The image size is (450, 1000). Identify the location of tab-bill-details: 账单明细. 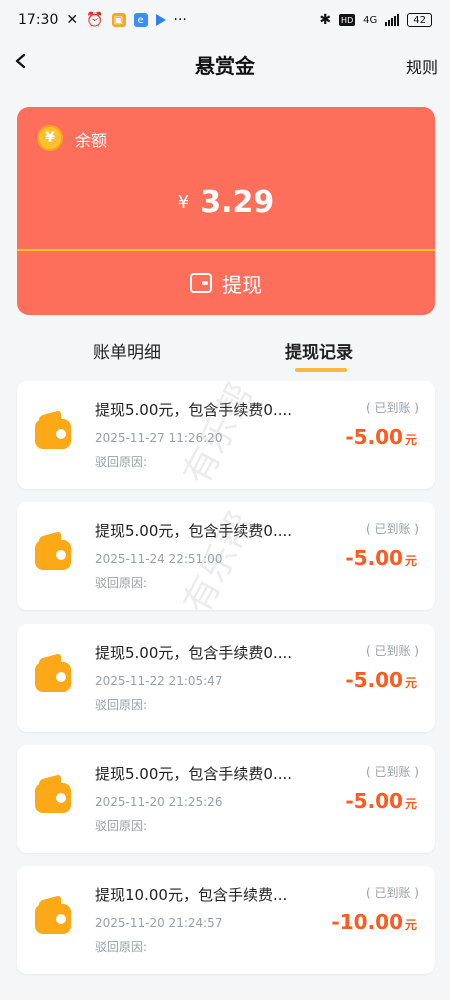
(127, 350).